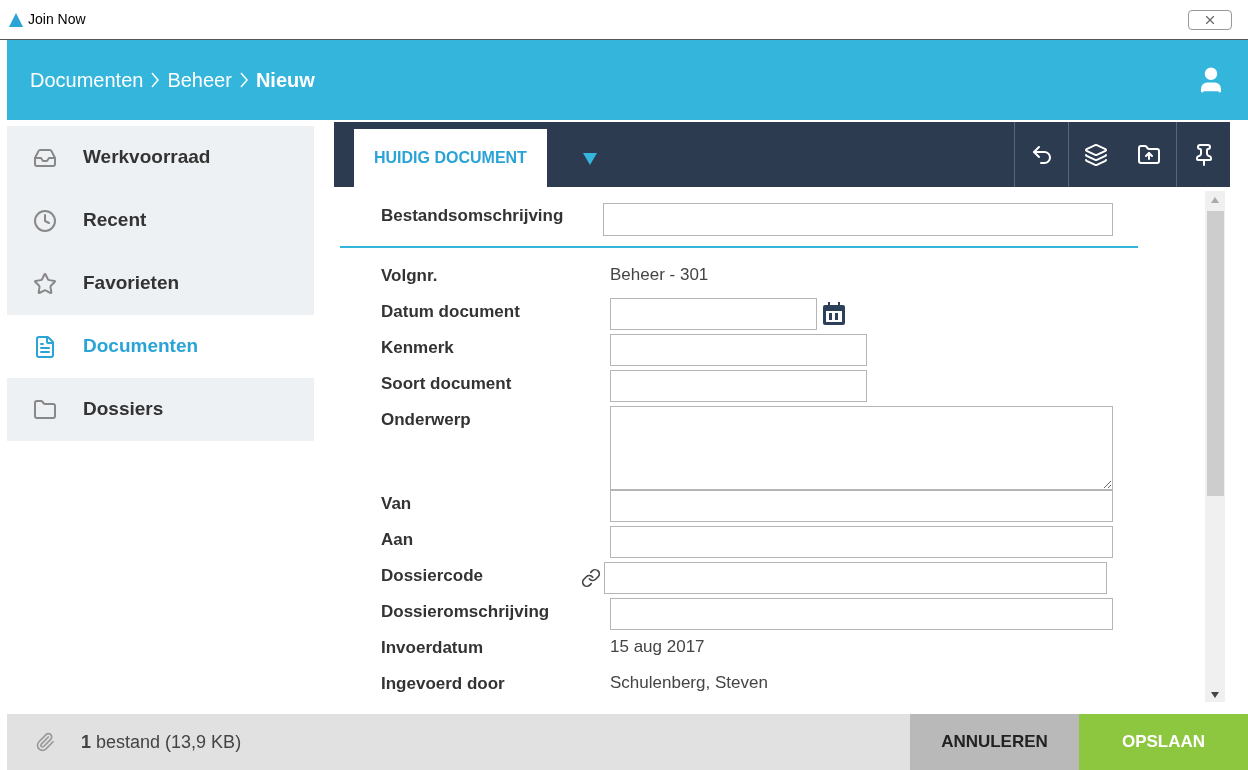  What do you see at coordinates (398, 540) in the screenshot?
I see `field-label: Aan` at bounding box center [398, 540].